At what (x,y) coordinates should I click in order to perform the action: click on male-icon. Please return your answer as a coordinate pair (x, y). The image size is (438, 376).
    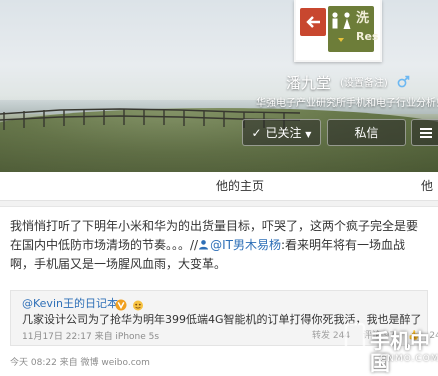
    Looking at the image, I should click on (403, 81).